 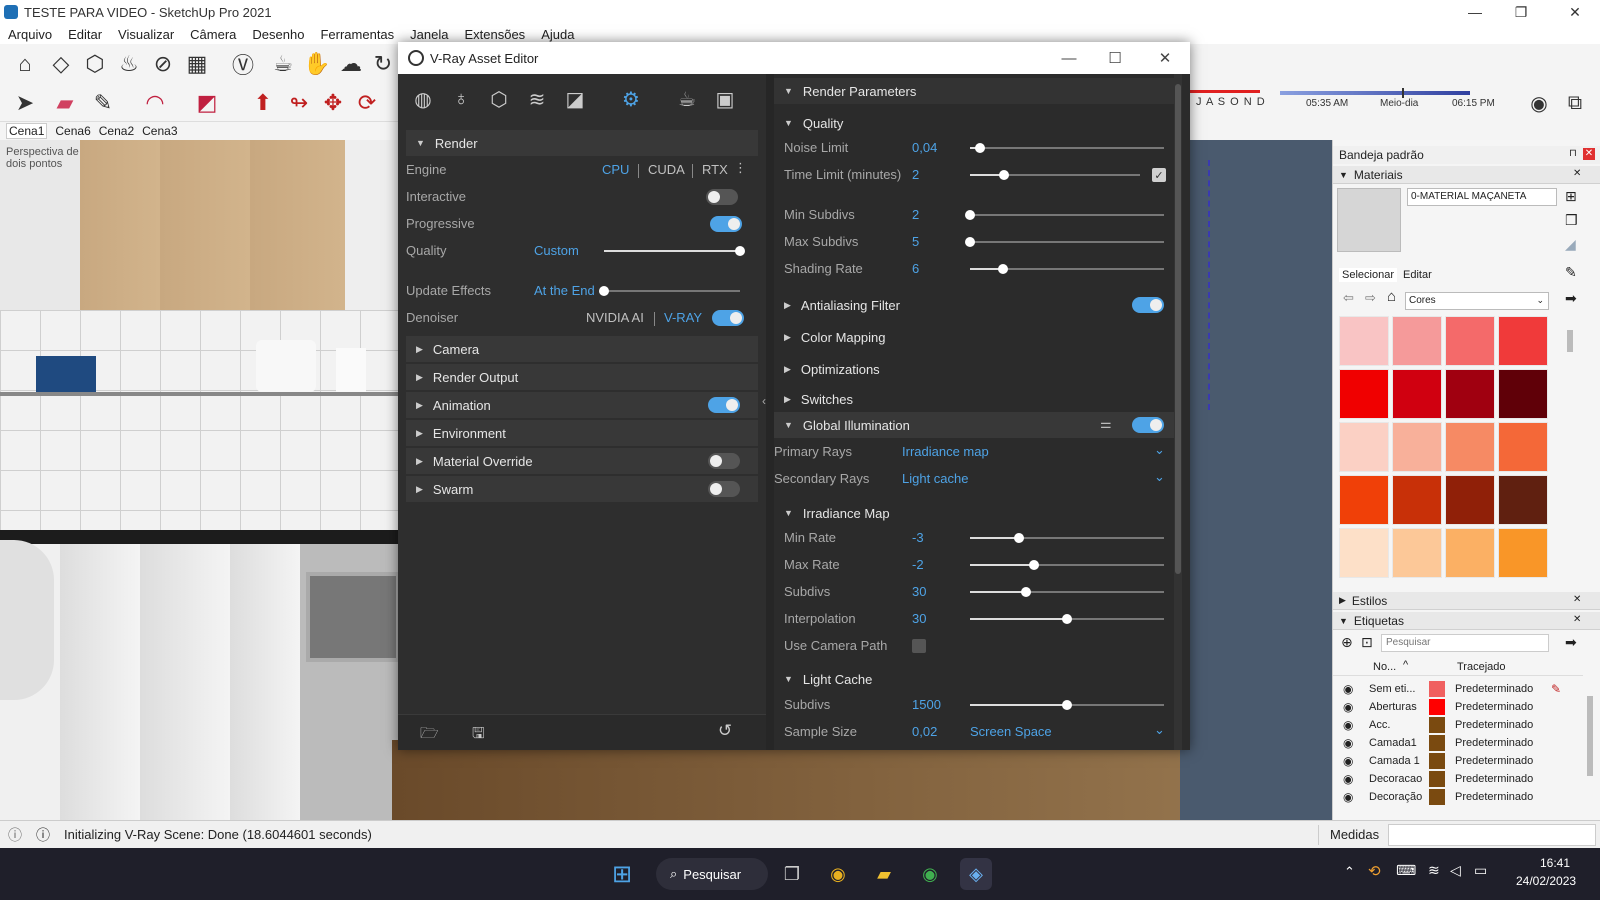 What do you see at coordinates (792, 874) in the screenshot?
I see `task-view-icon: ❐` at bounding box center [792, 874].